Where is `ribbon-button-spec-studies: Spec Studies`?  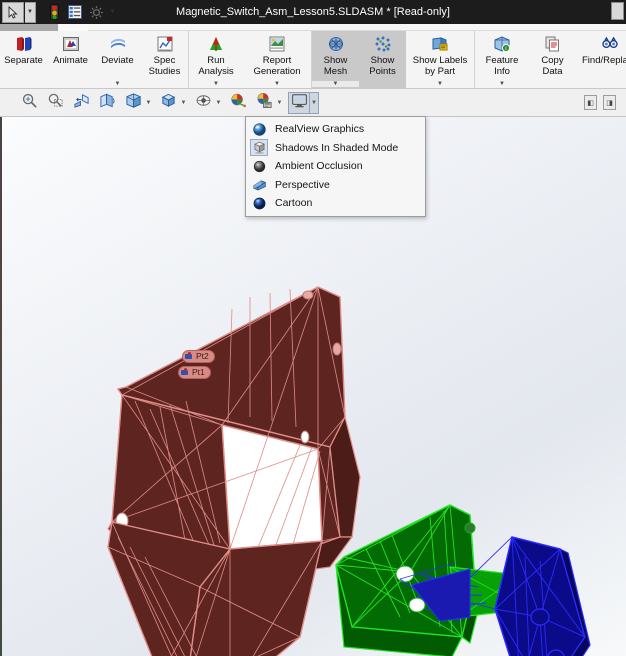 ribbon-button-spec-studies: Spec Studies is located at coordinates (164, 59).